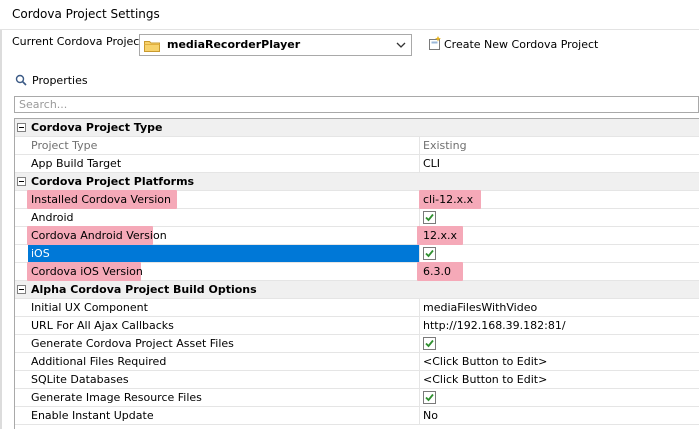  I want to click on property-value: mediaFilesWithVideo, so click(480, 307).